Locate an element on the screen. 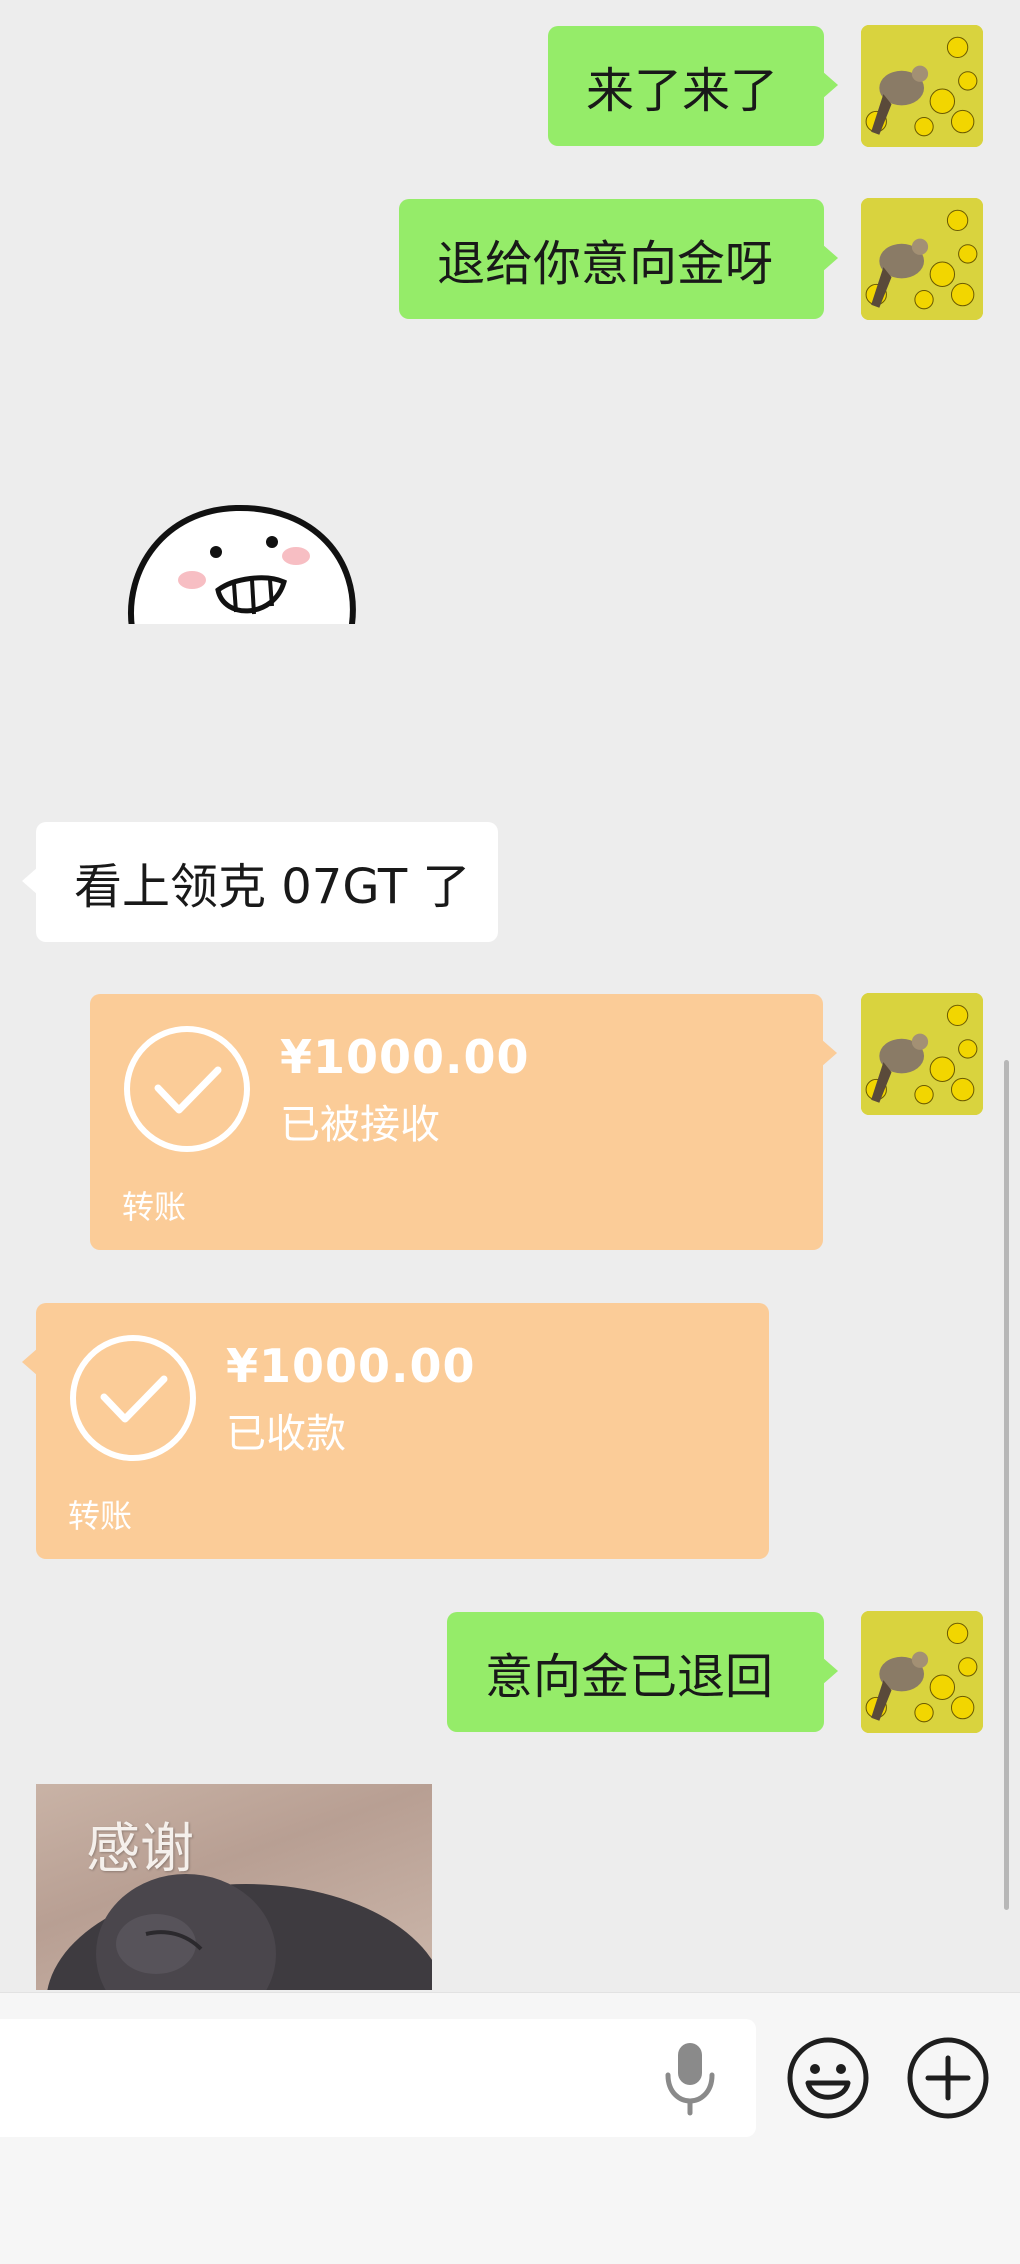 The width and height of the screenshot is (1020, 2264). scrollbar is located at coordinates (1006, 1485).